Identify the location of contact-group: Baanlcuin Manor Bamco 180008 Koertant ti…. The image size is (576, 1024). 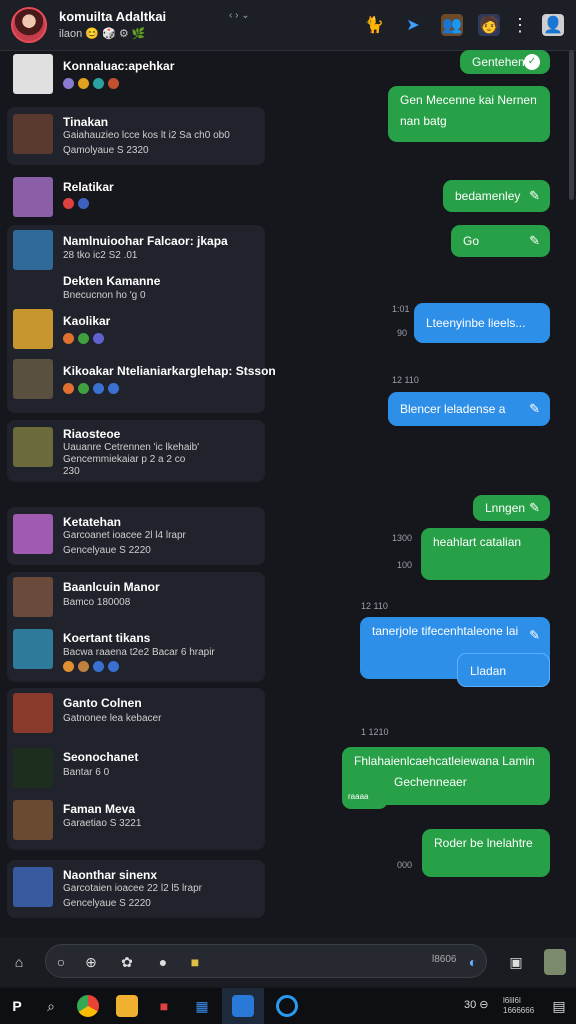
(136, 627).